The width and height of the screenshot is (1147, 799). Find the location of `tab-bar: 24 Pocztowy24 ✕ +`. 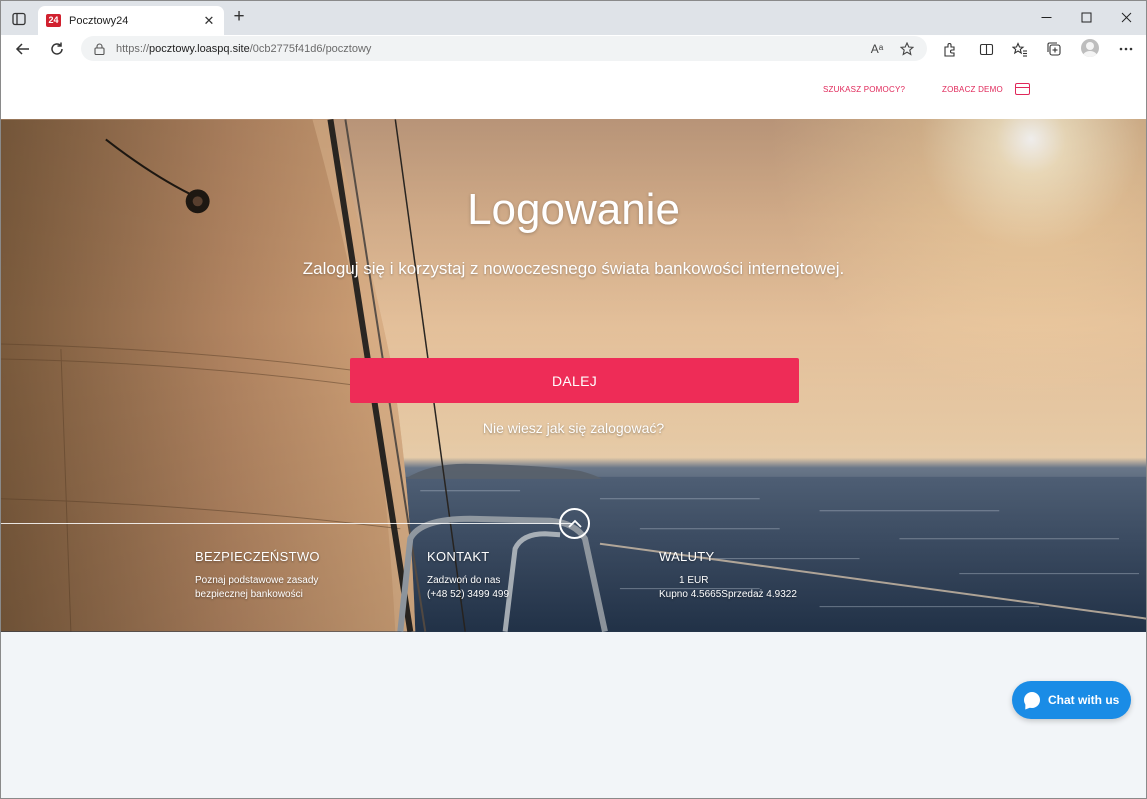

tab-bar: 24 Pocztowy24 ✕ + is located at coordinates (573, 18).